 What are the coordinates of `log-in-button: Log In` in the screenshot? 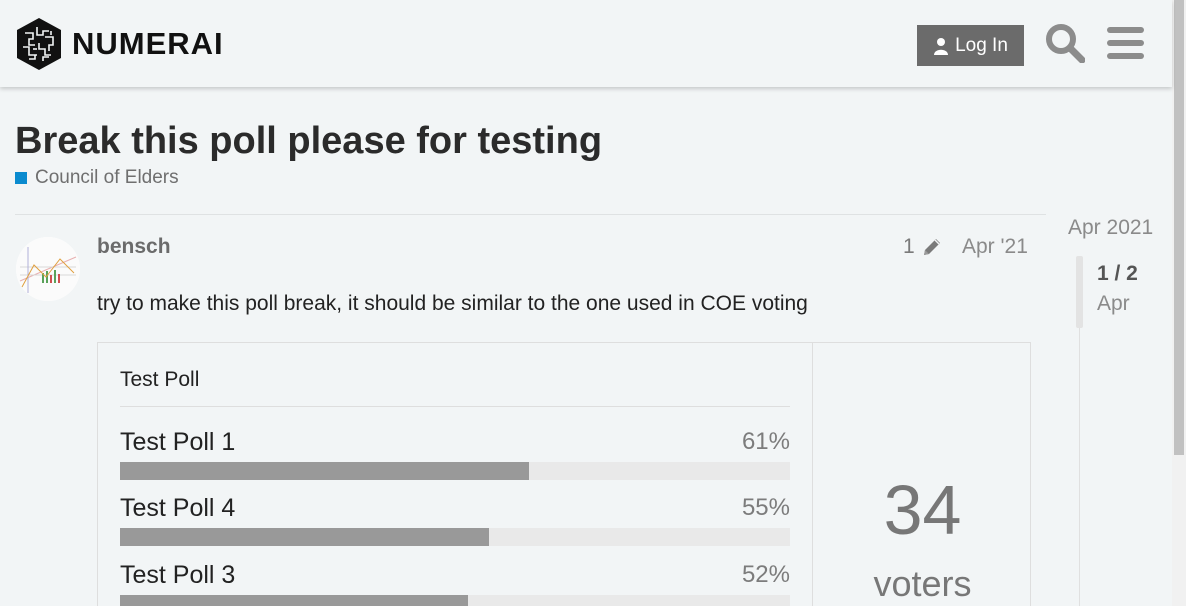 It's located at (970, 45).